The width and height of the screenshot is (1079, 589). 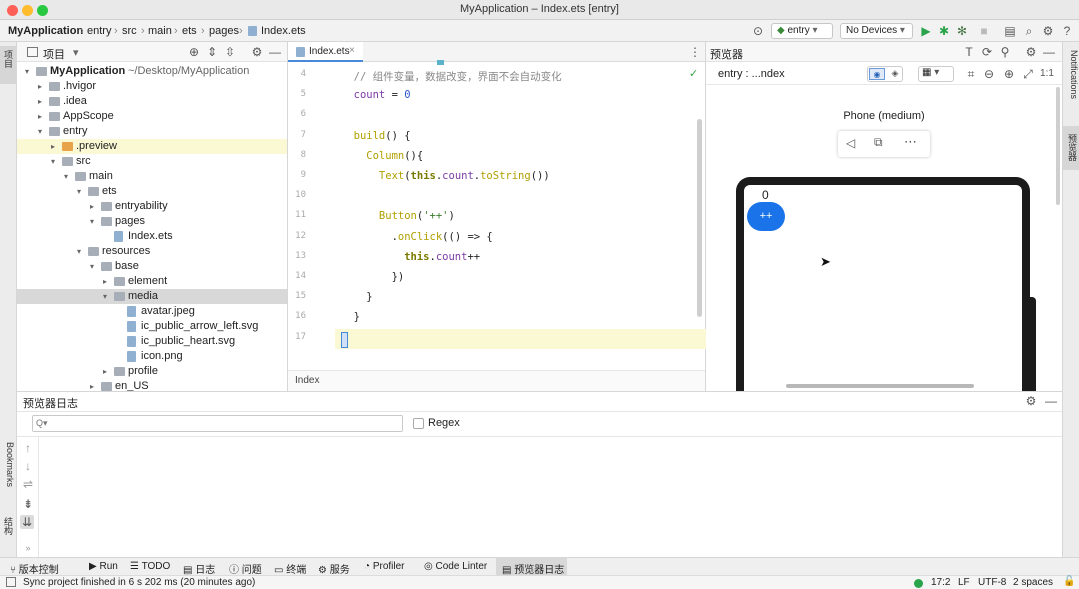 I want to click on tree-item: ▸ .hvigor, so click(x=152, y=86).